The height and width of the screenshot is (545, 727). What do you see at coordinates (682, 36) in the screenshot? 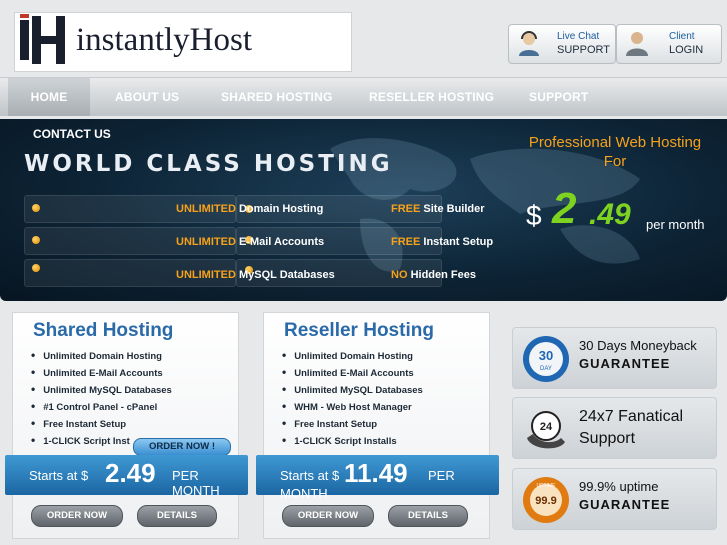
I see `client-label: Client` at bounding box center [682, 36].